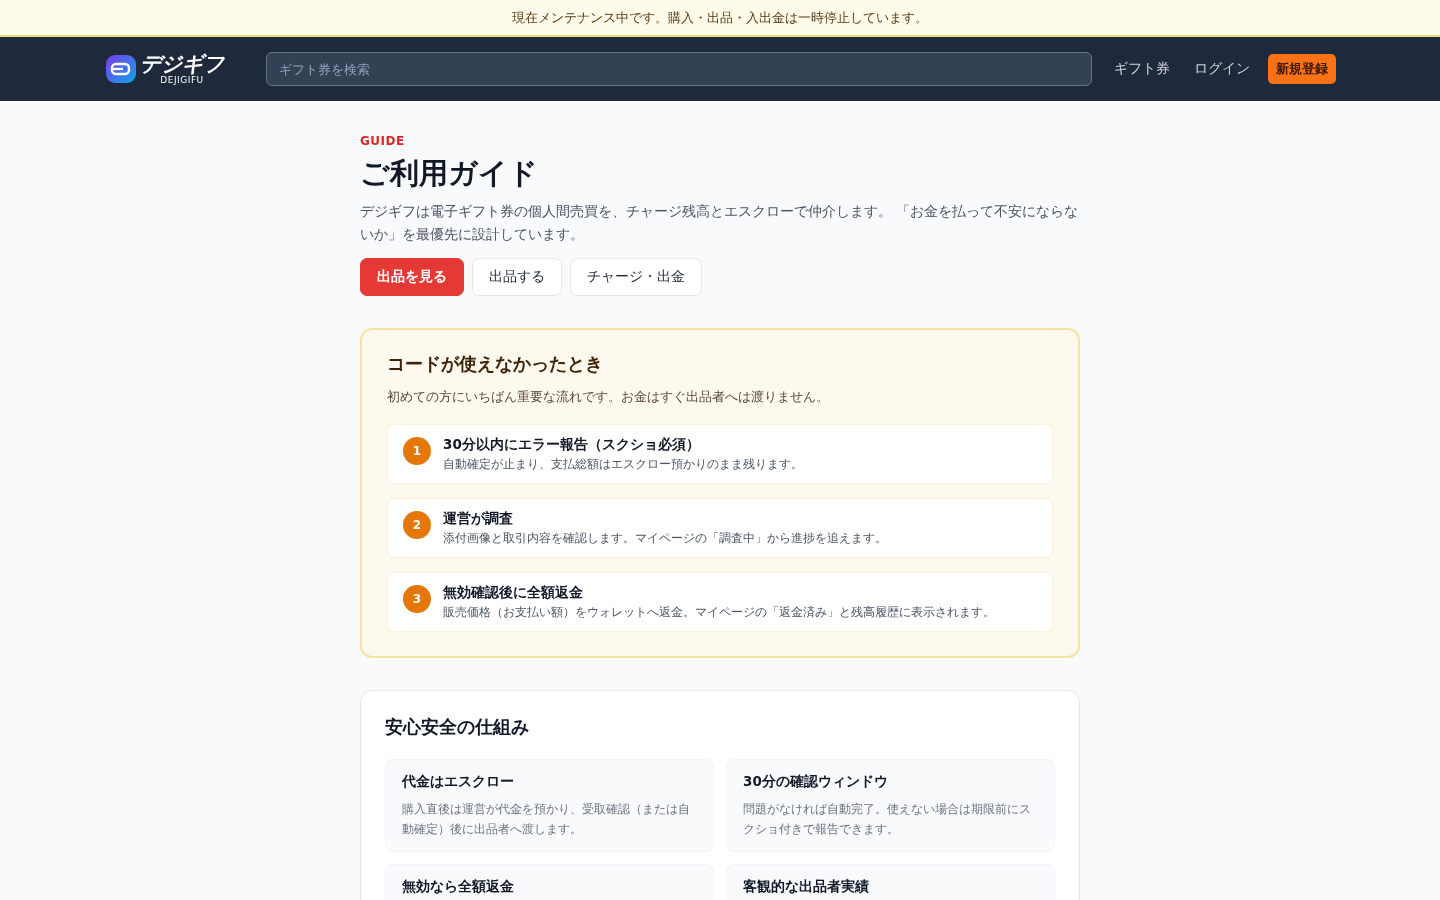 Image resolution: width=1440 pixels, height=900 pixels. I want to click on step-text: 販売価格（お支払い額）をウォレットへ返金。マイページの「返金済み」と残高履歴に表示されます。, so click(719, 612).